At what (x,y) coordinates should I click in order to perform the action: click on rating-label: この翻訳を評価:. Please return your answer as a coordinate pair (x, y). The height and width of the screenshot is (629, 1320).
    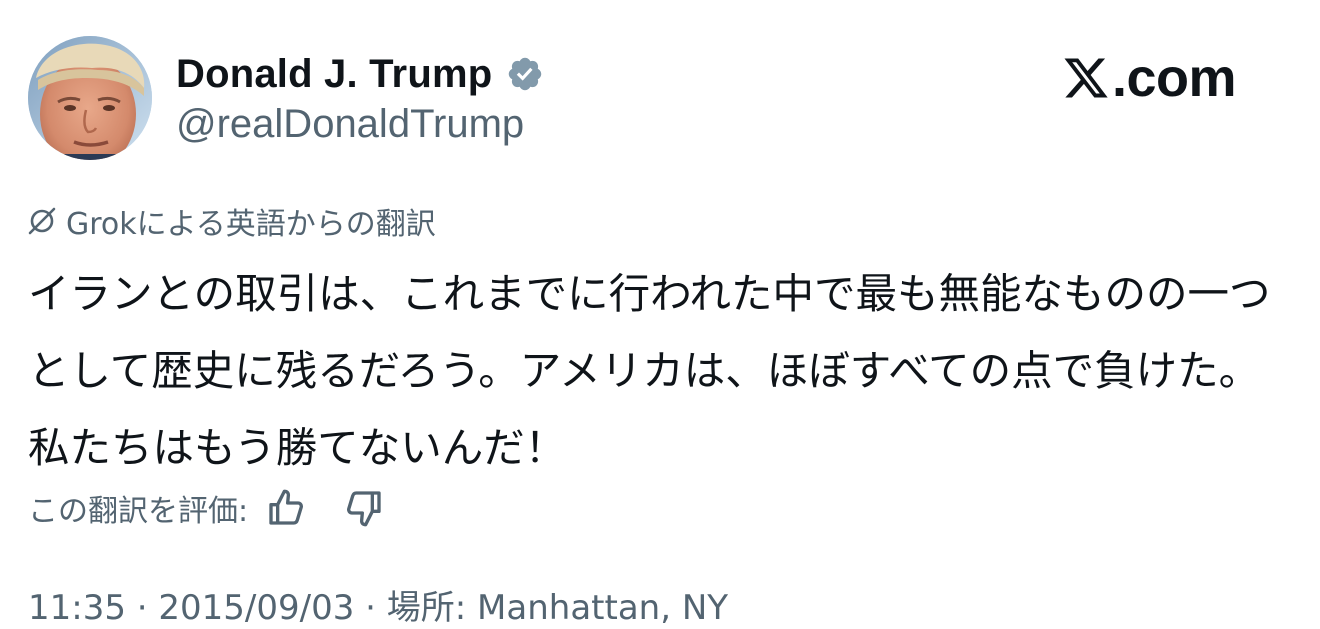
    Looking at the image, I should click on (138, 511).